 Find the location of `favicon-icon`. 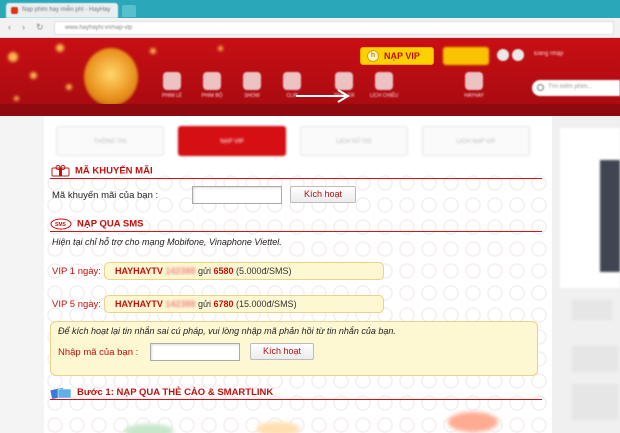

favicon-icon is located at coordinates (14, 10).